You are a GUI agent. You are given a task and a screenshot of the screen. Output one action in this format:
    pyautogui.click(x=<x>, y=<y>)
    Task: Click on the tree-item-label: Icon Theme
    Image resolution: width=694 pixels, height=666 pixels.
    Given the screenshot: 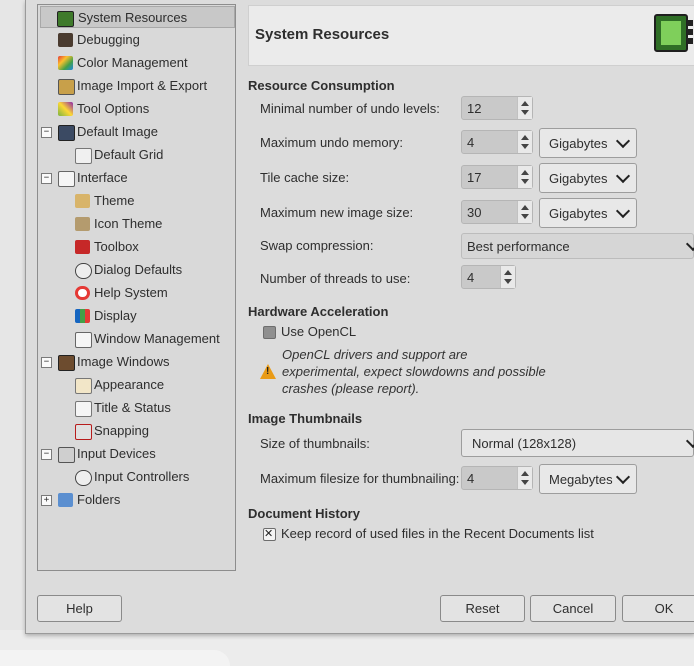 What is the action you would take?
    pyautogui.click(x=128, y=223)
    